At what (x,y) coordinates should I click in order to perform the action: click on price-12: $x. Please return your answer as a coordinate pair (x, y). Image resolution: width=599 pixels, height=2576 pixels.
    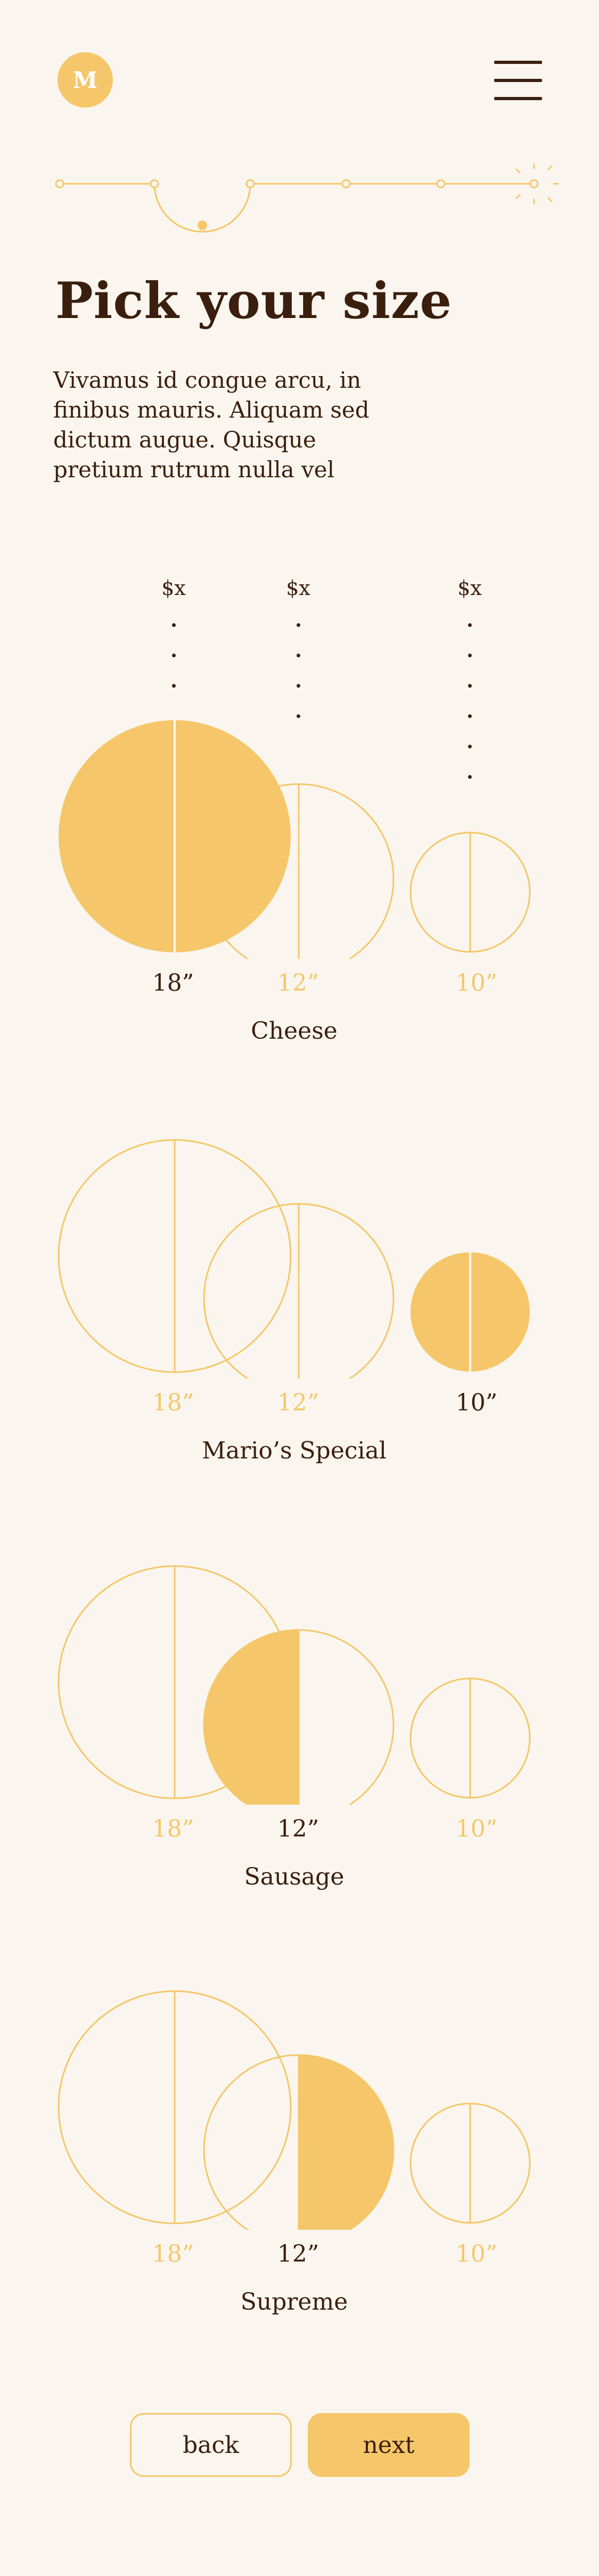
    Looking at the image, I should click on (298, 588).